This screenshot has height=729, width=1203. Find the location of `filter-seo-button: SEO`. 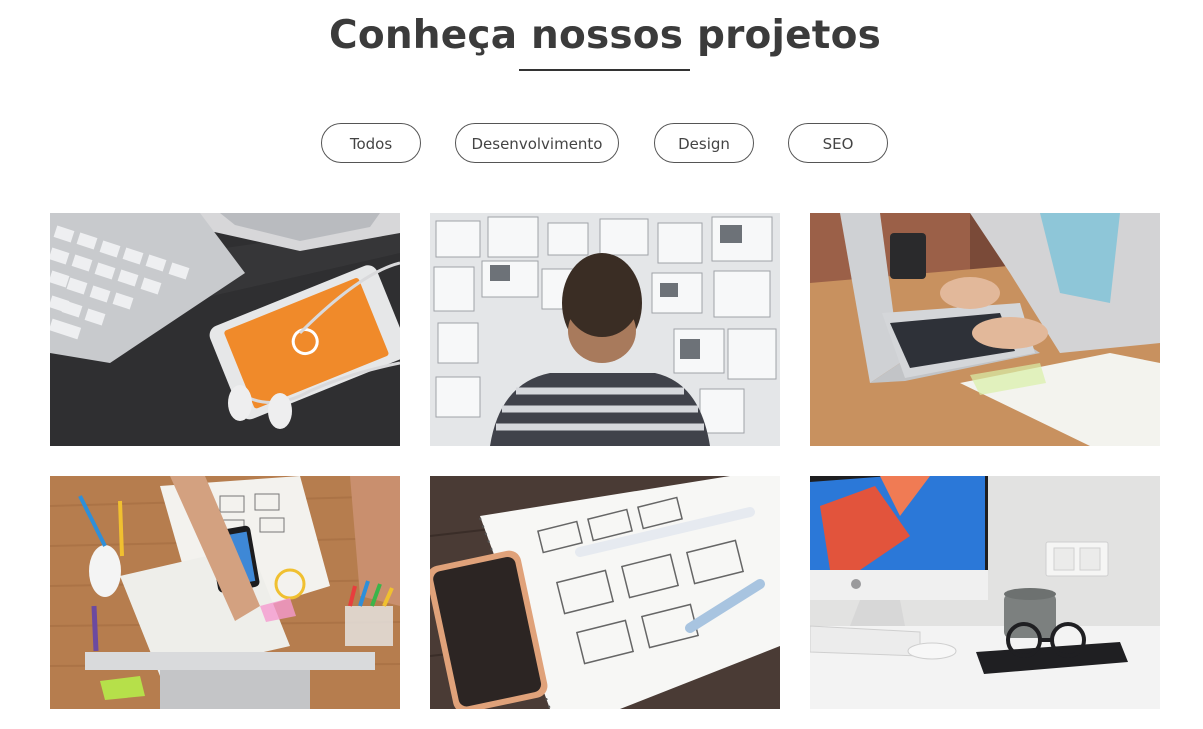

filter-seo-button: SEO is located at coordinates (838, 143).